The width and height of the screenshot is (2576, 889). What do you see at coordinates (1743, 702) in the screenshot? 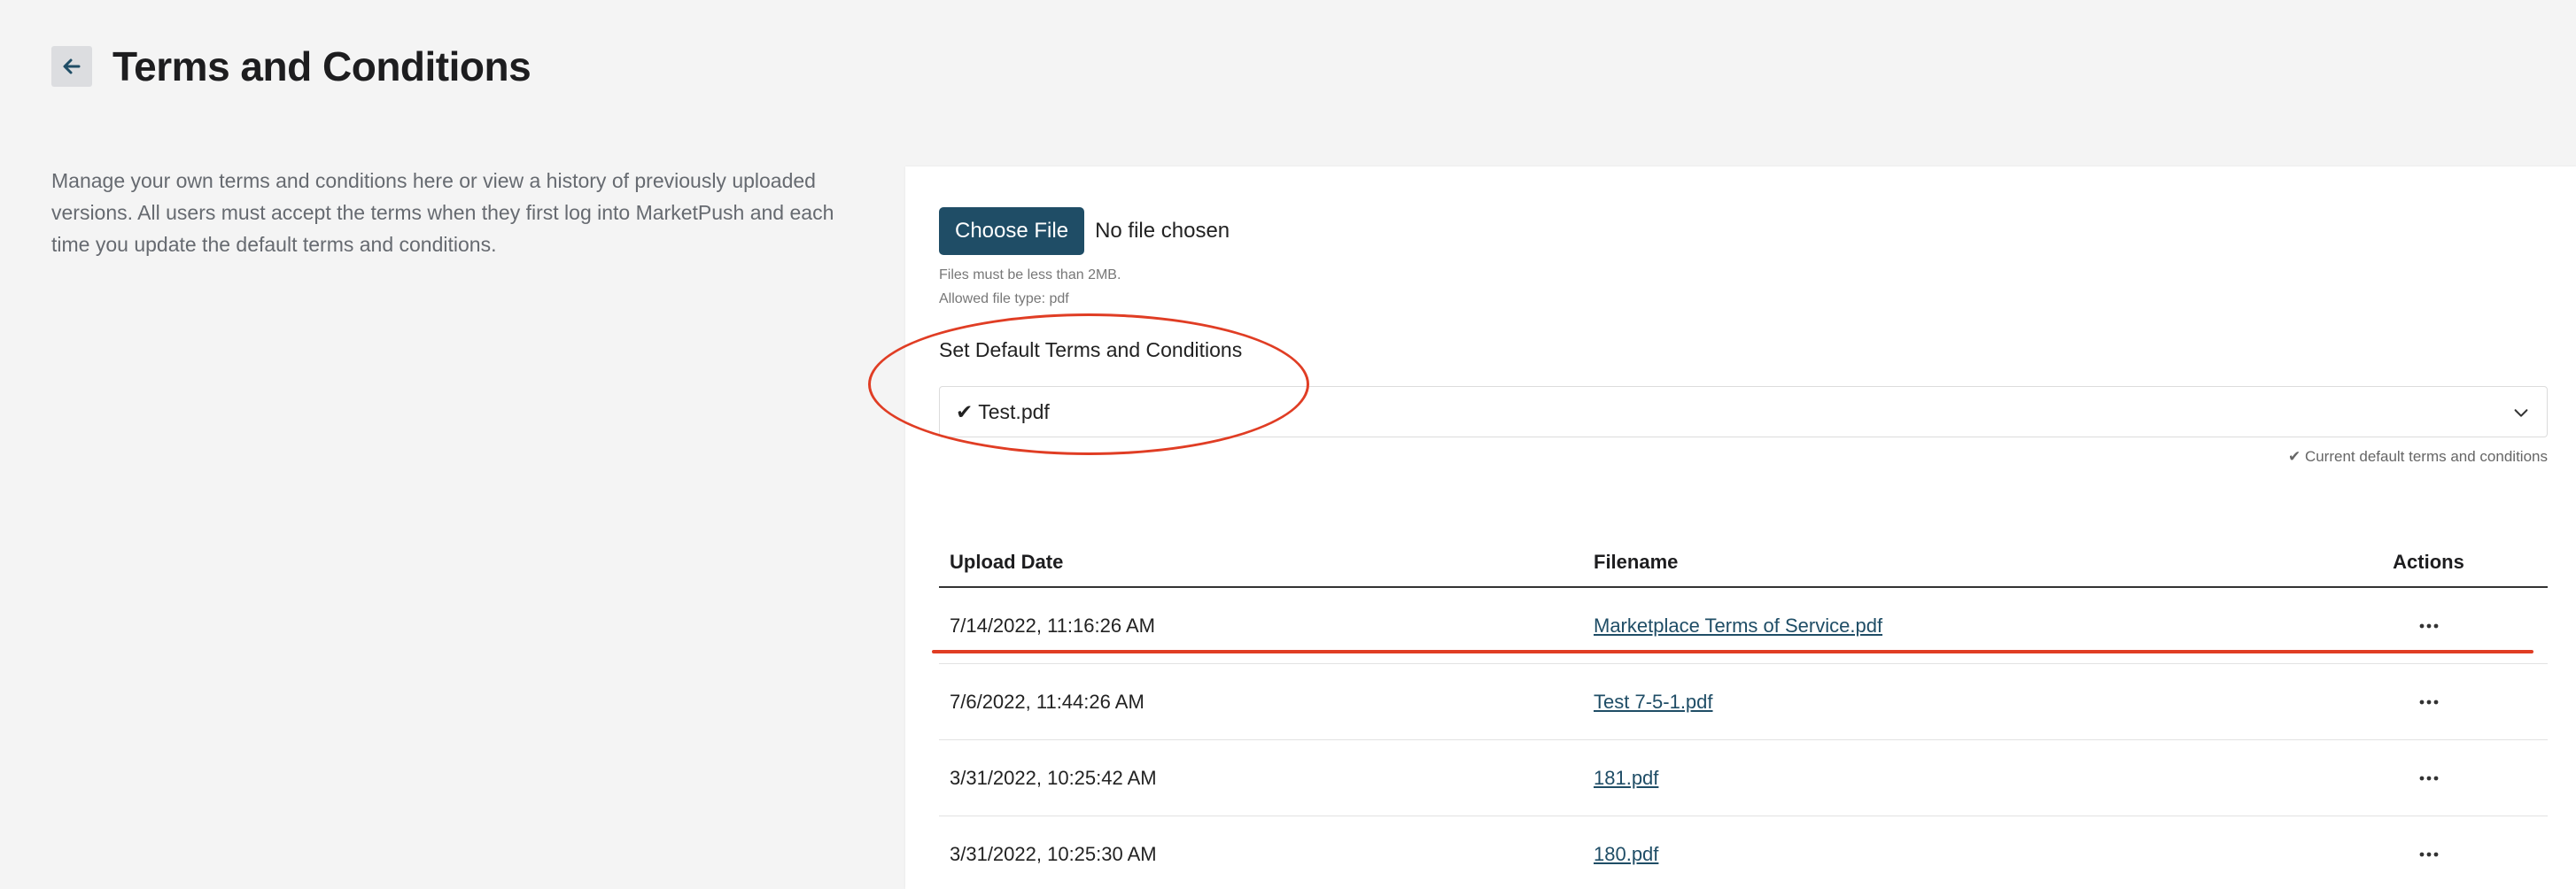
I see `table-row: 7/6/2022, 11:44:26 AM Test 7-5-1.pdf` at bounding box center [1743, 702].